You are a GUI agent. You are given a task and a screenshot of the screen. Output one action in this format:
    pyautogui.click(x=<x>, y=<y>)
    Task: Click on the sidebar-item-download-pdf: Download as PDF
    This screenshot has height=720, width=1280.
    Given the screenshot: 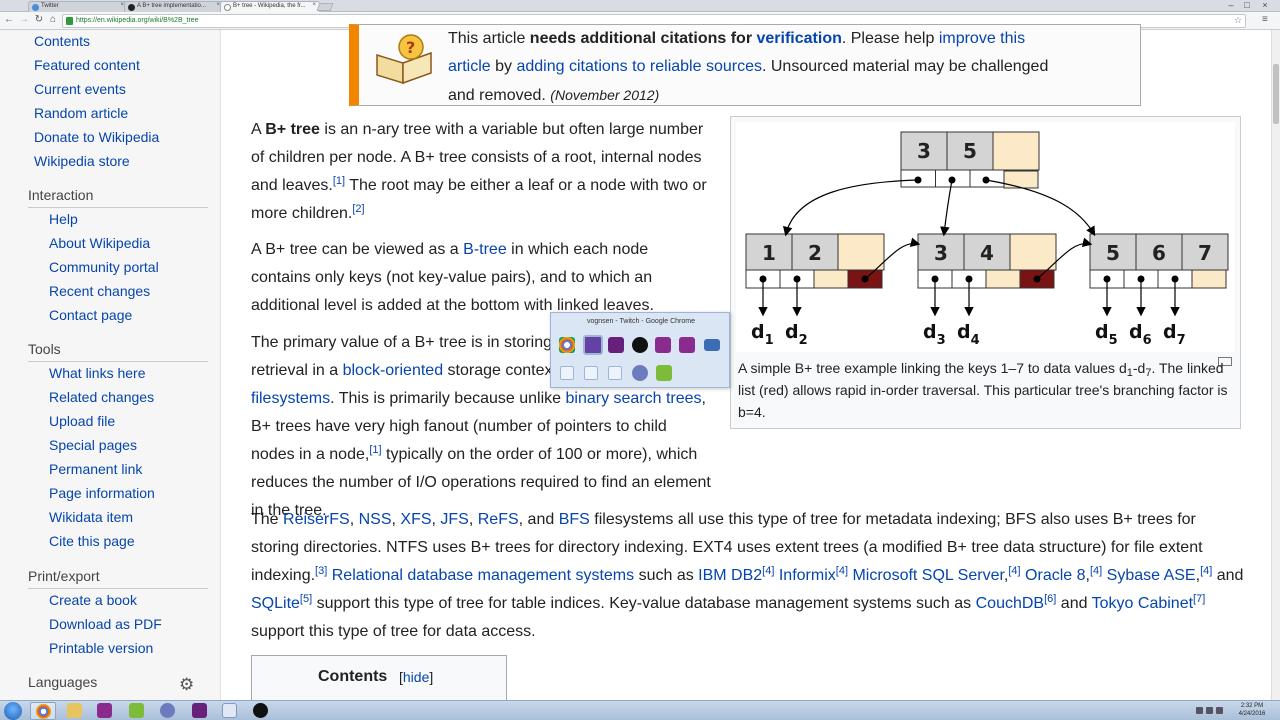 What is the action you would take?
    pyautogui.click(x=105, y=624)
    